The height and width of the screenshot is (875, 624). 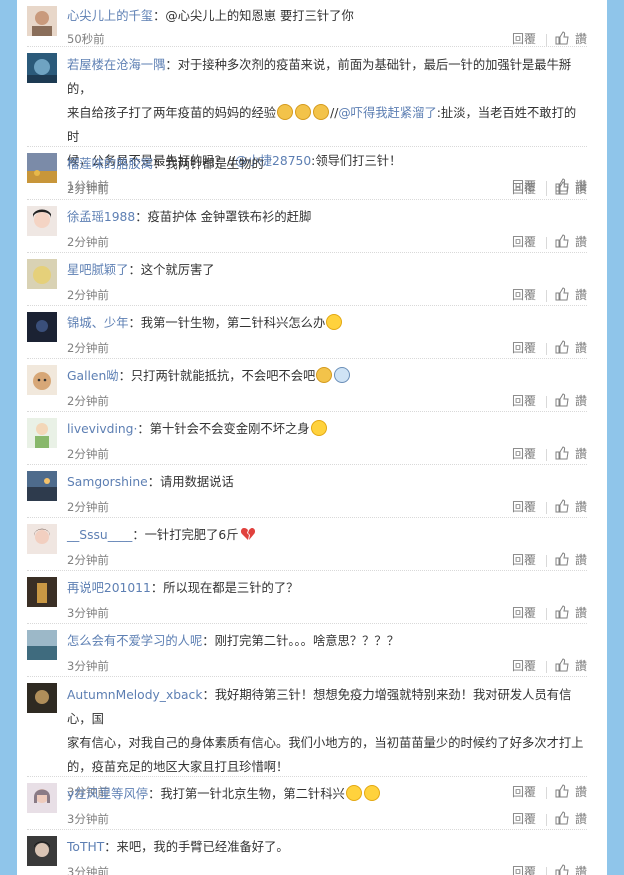 What do you see at coordinates (98, 323) in the screenshot?
I see `username: 锦城、少年` at bounding box center [98, 323].